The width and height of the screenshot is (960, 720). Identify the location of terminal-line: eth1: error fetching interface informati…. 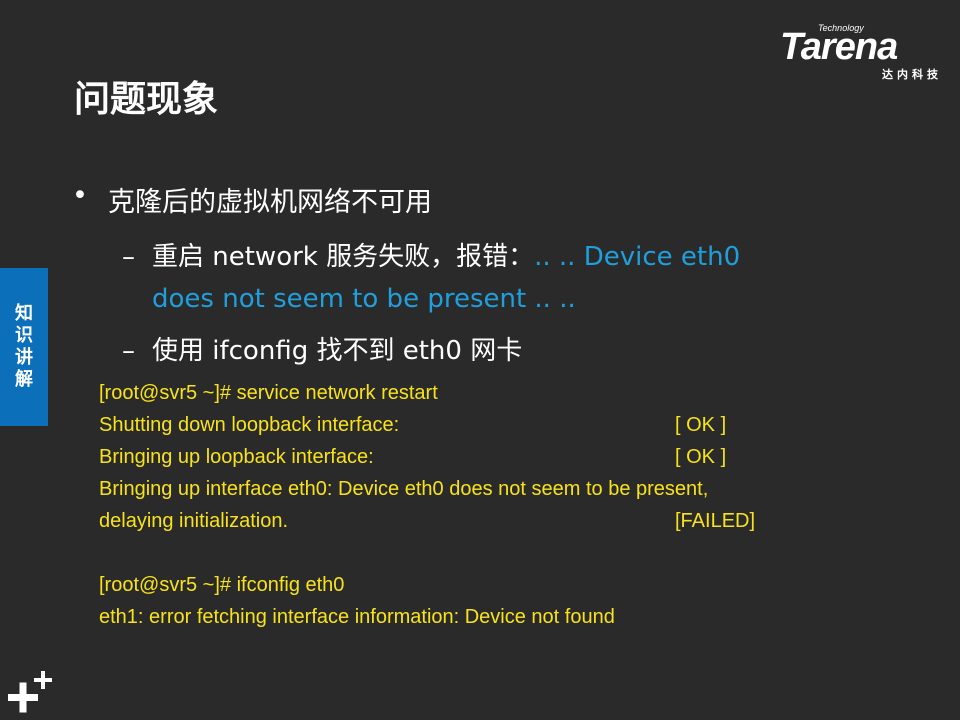
(357, 617).